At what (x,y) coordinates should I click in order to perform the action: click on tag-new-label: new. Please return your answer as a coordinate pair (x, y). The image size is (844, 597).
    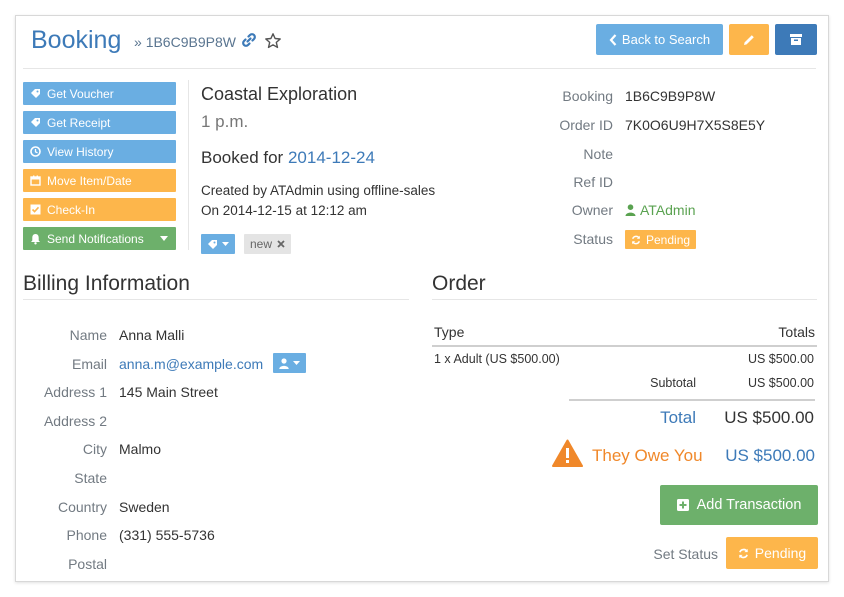
    Looking at the image, I should click on (261, 244).